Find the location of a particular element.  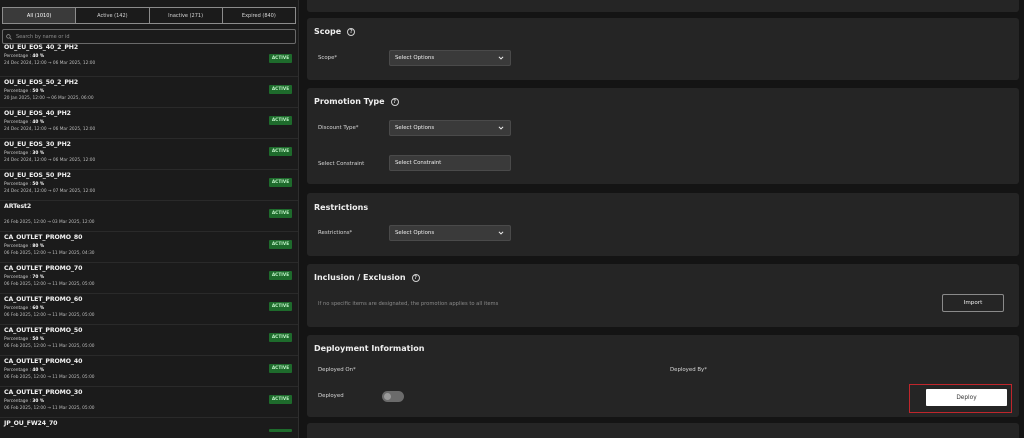

promotion-percentage: Percentage : 80 % is located at coordinates (24, 246).